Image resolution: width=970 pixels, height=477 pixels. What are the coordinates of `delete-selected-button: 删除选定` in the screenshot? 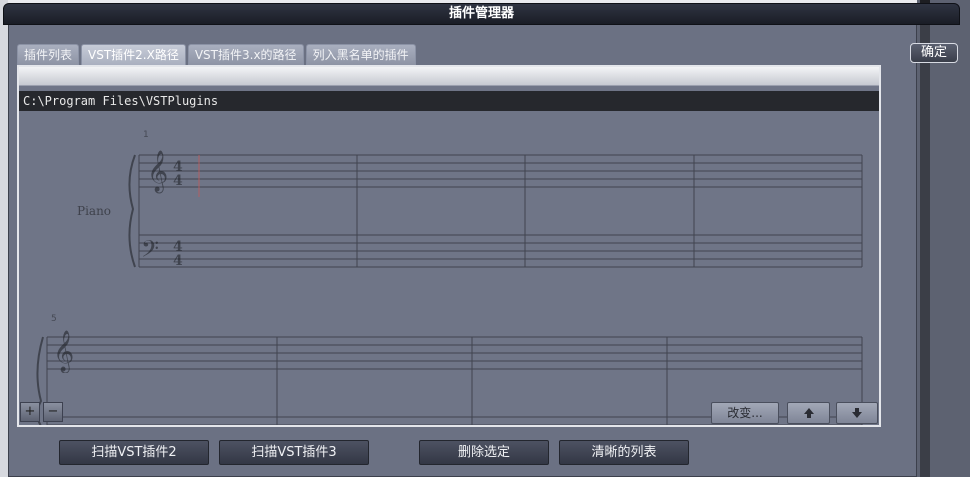 It's located at (484, 452).